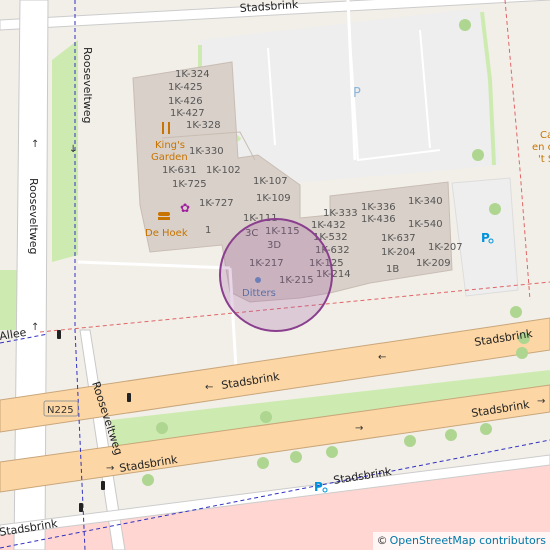 The height and width of the screenshot is (550, 550). I want to click on unit-label: 1K-330, so click(206, 151).